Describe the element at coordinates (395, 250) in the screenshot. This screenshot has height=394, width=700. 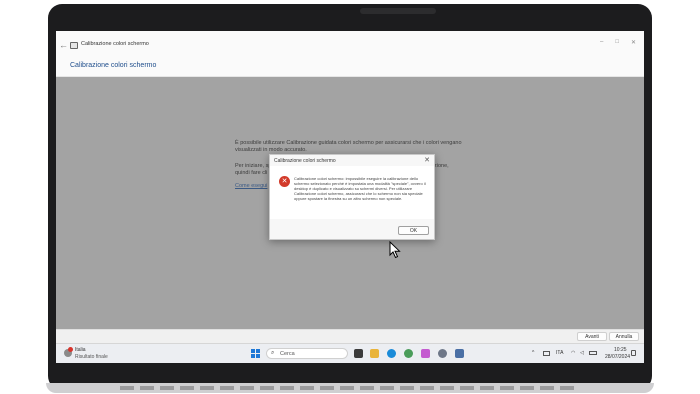
I see `mouse-cursor-icon` at that location.